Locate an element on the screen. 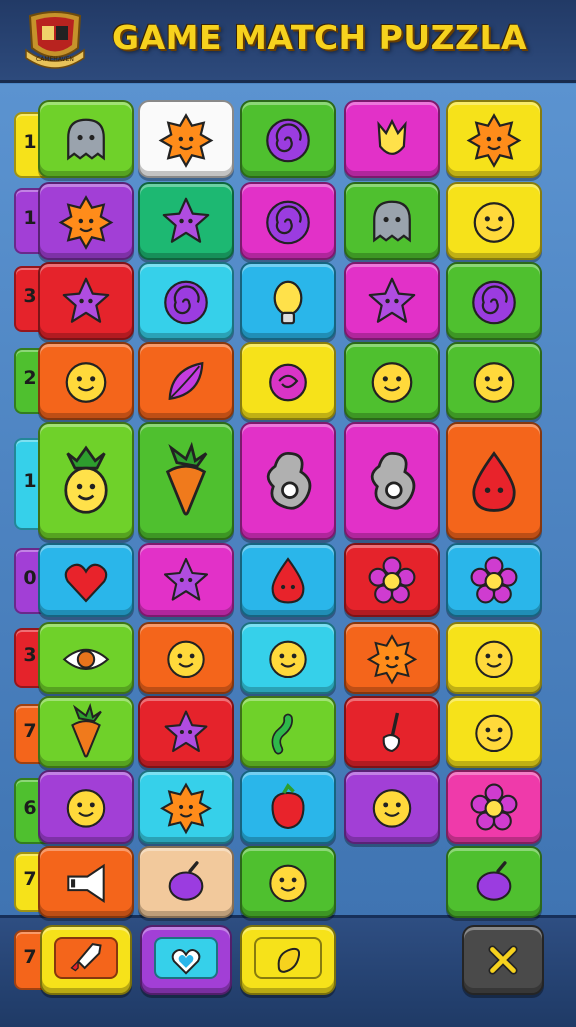  tile-berry is located at coordinates (288, 807).